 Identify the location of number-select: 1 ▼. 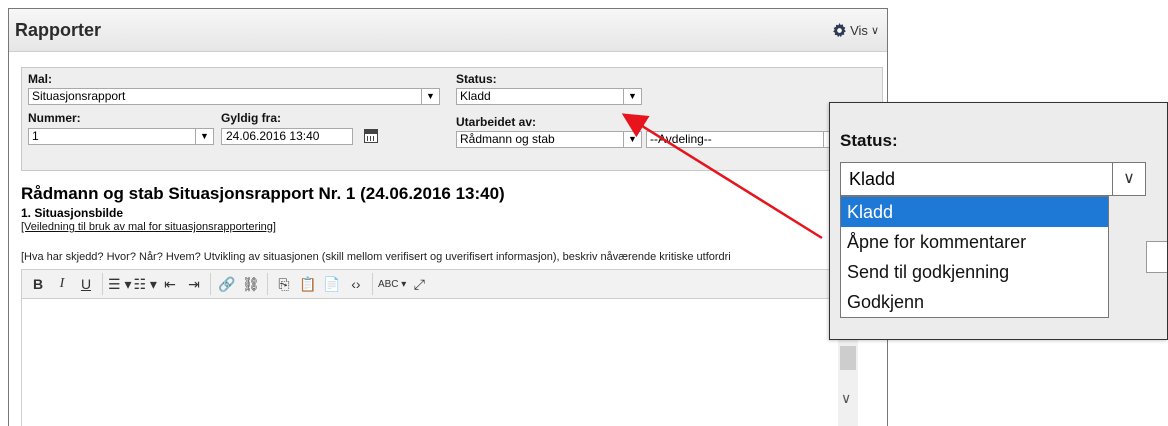
(121, 136).